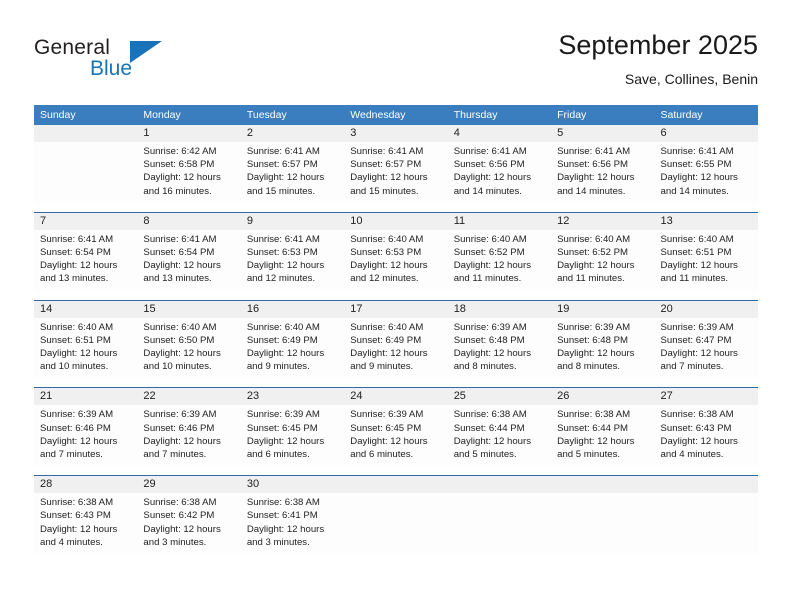  I want to click on sunset-text: Sunset: 6:52 PM, so click(489, 253).